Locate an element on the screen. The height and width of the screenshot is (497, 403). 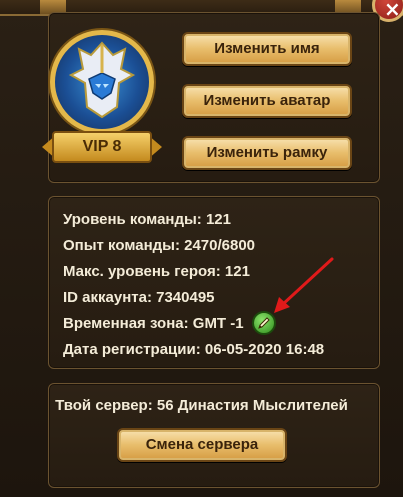
team-level: Уровень команды: 121 is located at coordinates (147, 219).